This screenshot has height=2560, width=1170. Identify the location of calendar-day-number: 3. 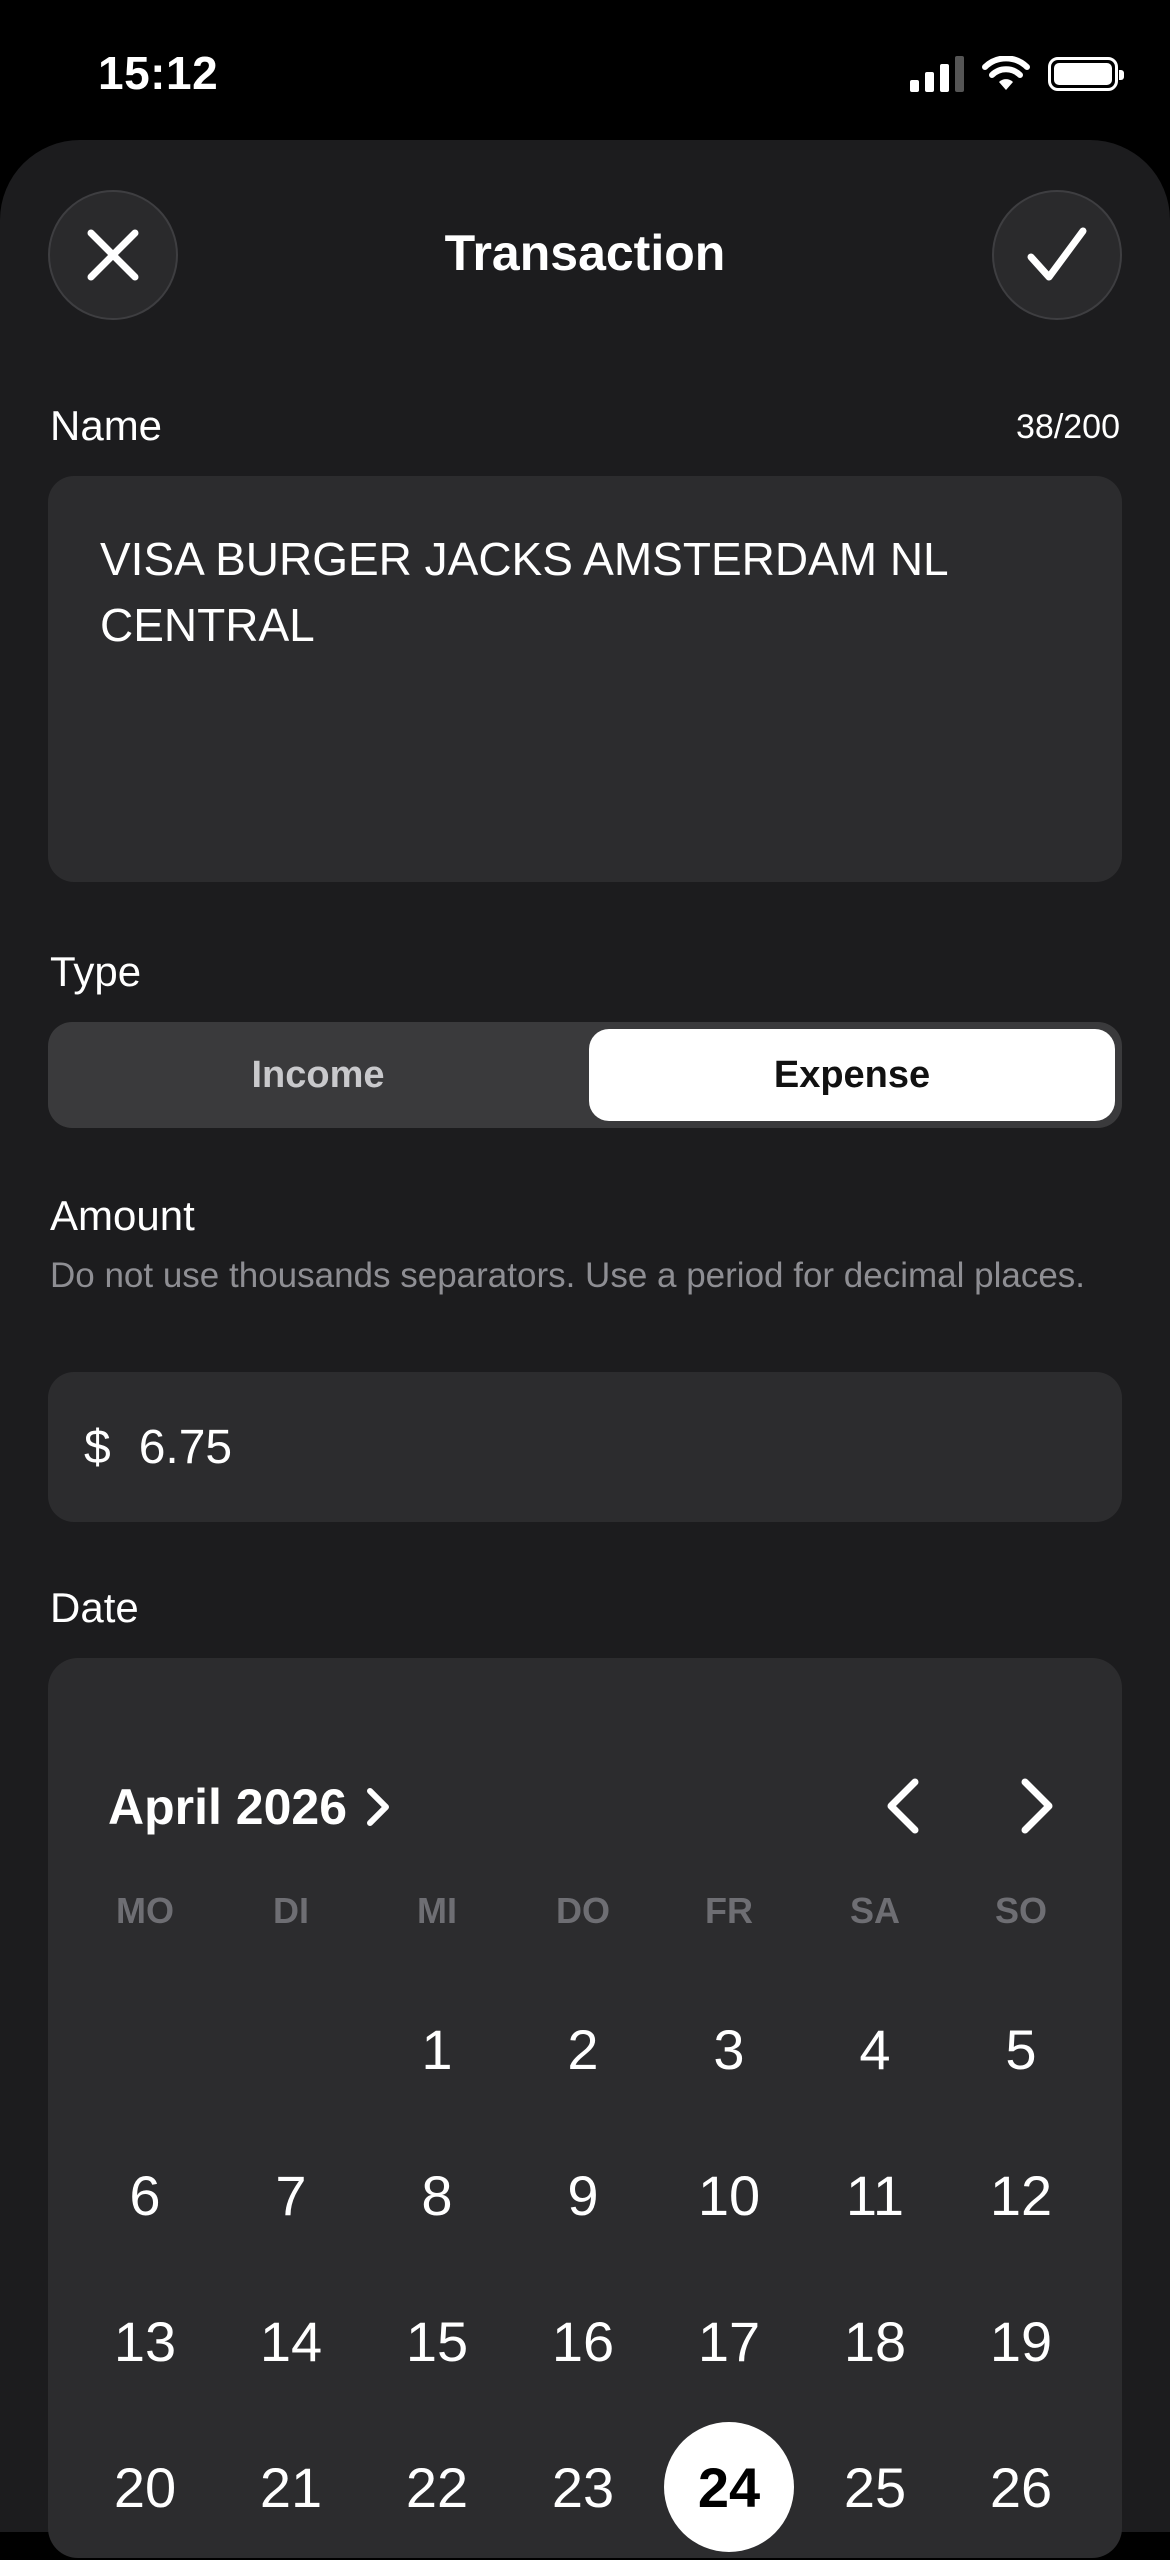
(729, 2049).